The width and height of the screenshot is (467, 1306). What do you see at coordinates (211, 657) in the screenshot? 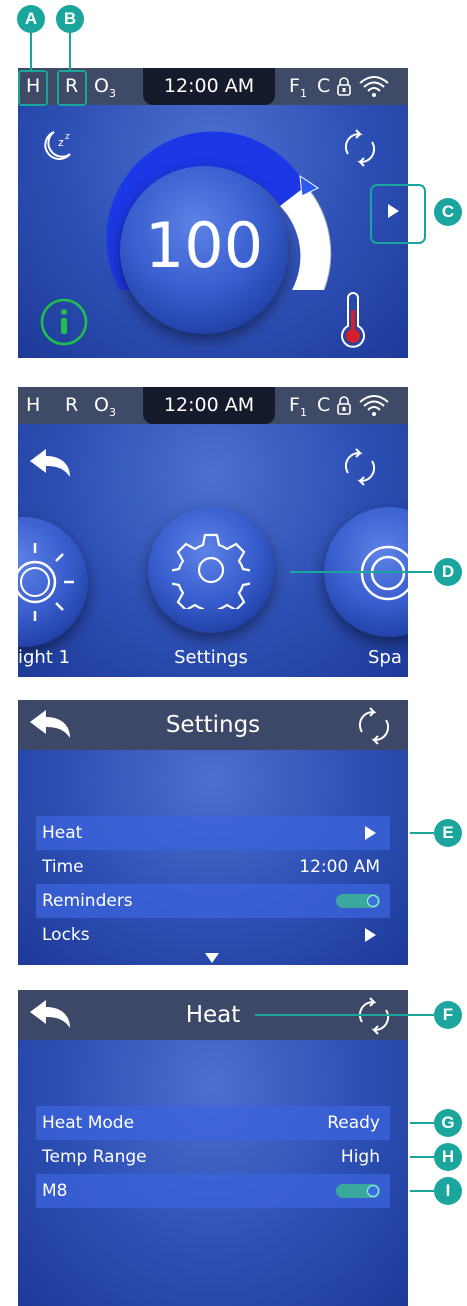
I see `carousel-label-settings: Settings` at bounding box center [211, 657].